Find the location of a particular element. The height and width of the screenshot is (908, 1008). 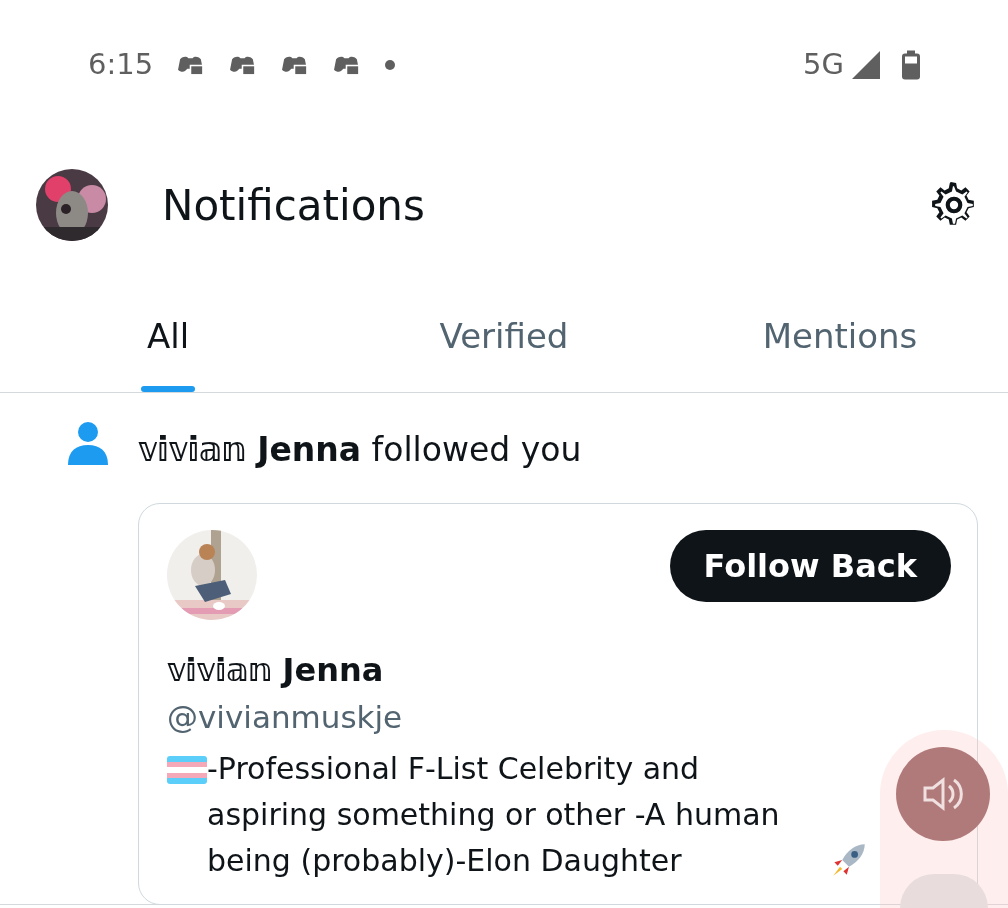

tab: Mentions is located at coordinates (840, 336).